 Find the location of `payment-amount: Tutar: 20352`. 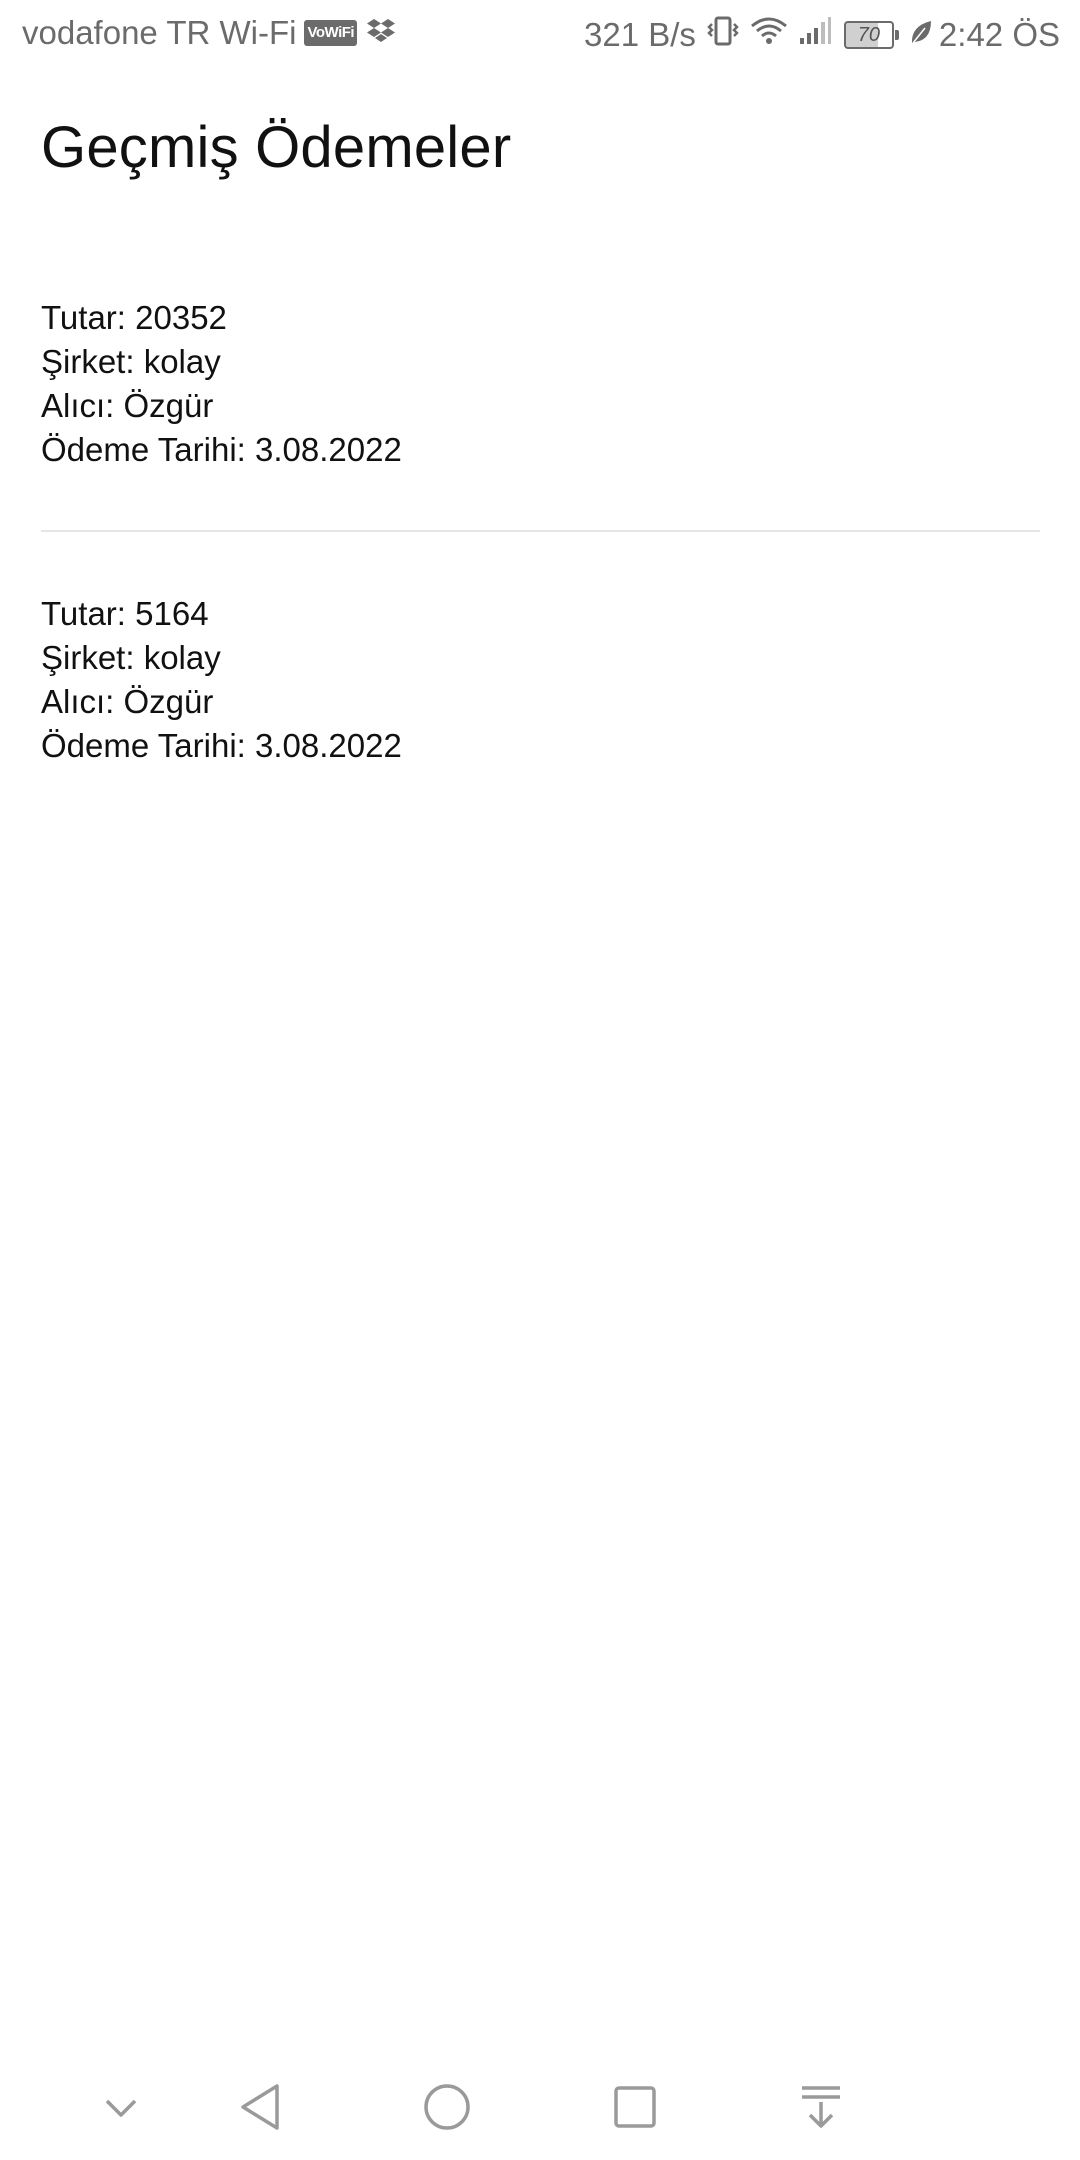

payment-amount: Tutar: 20352 is located at coordinates (134, 317).